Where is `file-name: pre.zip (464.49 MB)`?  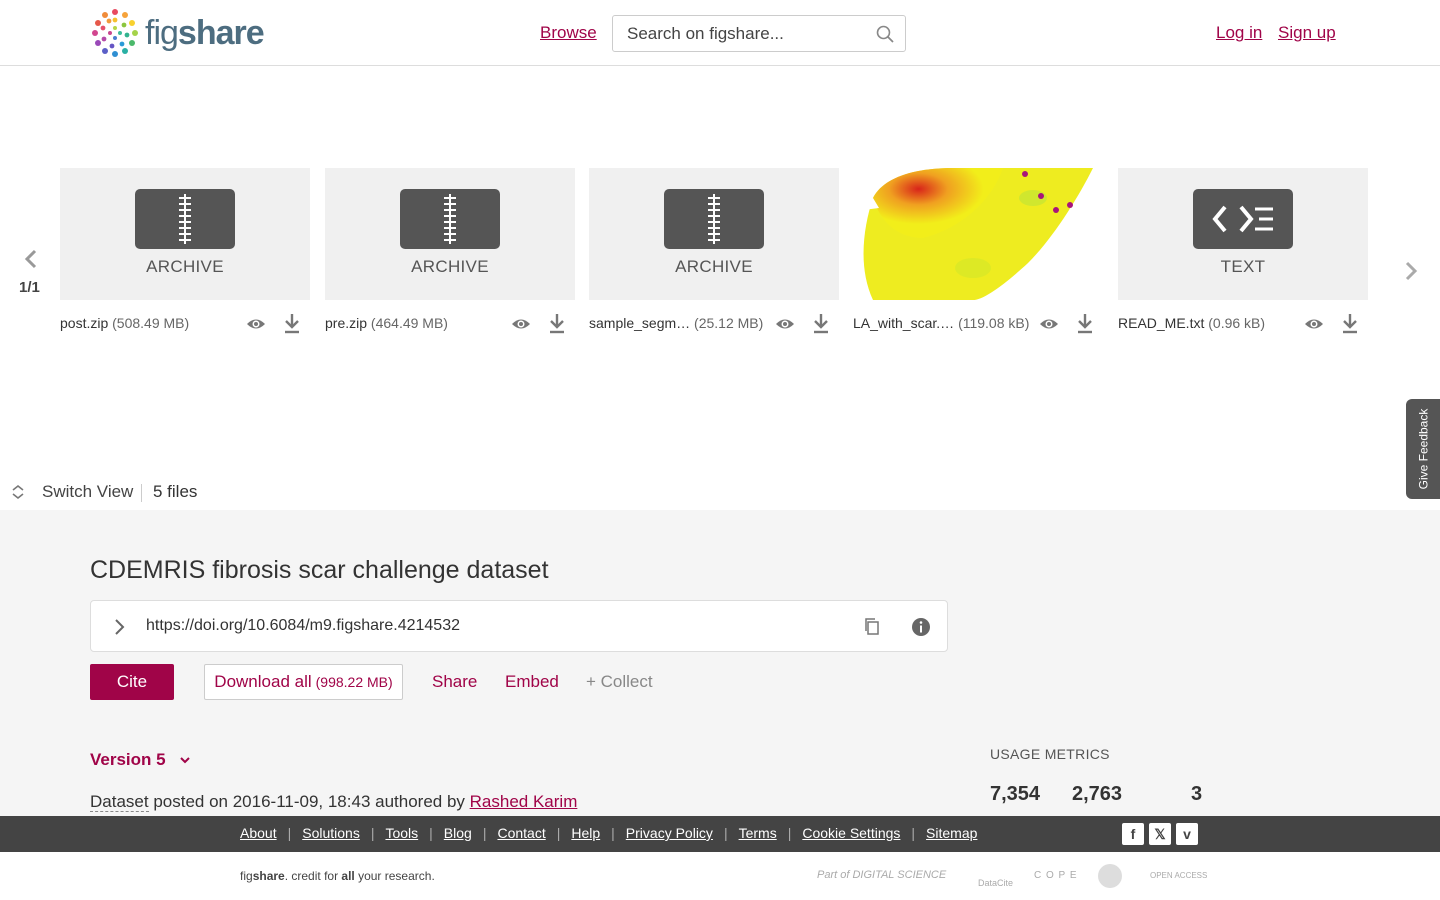 file-name: pre.zip (464.49 MB) is located at coordinates (386, 323).